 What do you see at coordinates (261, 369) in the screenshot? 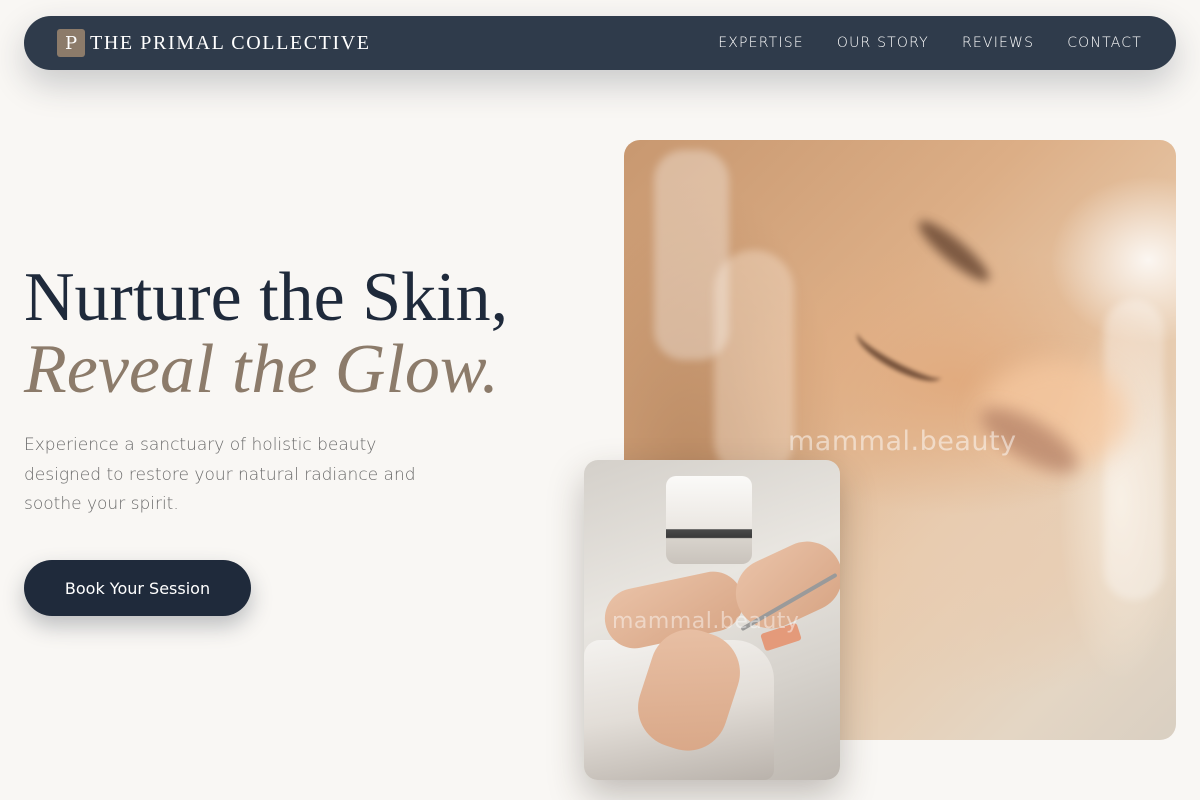
I see `hero-heading-line-2: Reveal the Glow.` at bounding box center [261, 369].